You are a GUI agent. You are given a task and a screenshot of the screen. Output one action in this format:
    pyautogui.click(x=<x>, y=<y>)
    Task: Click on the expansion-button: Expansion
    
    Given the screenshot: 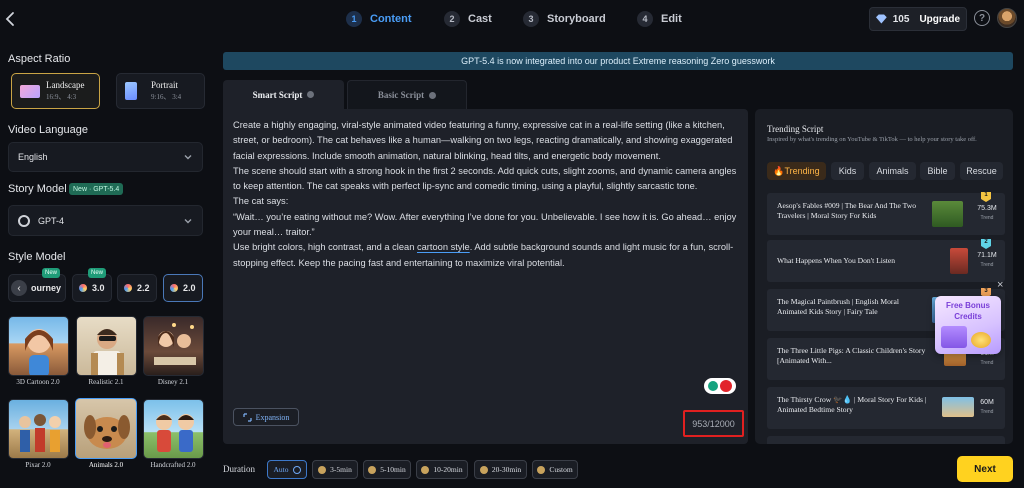 What is the action you would take?
    pyautogui.click(x=266, y=417)
    